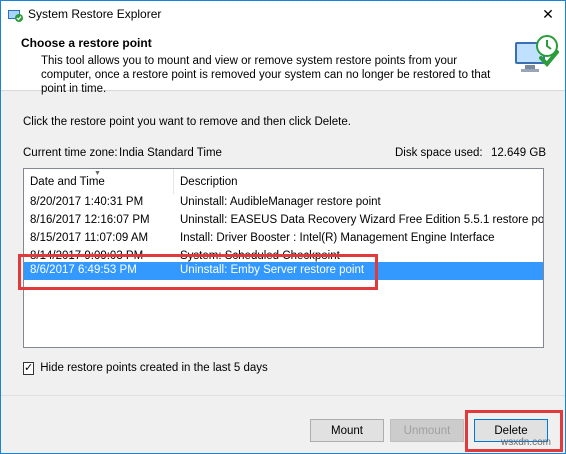 The height and width of the screenshot is (454, 566). What do you see at coordinates (347, 430) in the screenshot?
I see `mount-button: Mount` at bounding box center [347, 430].